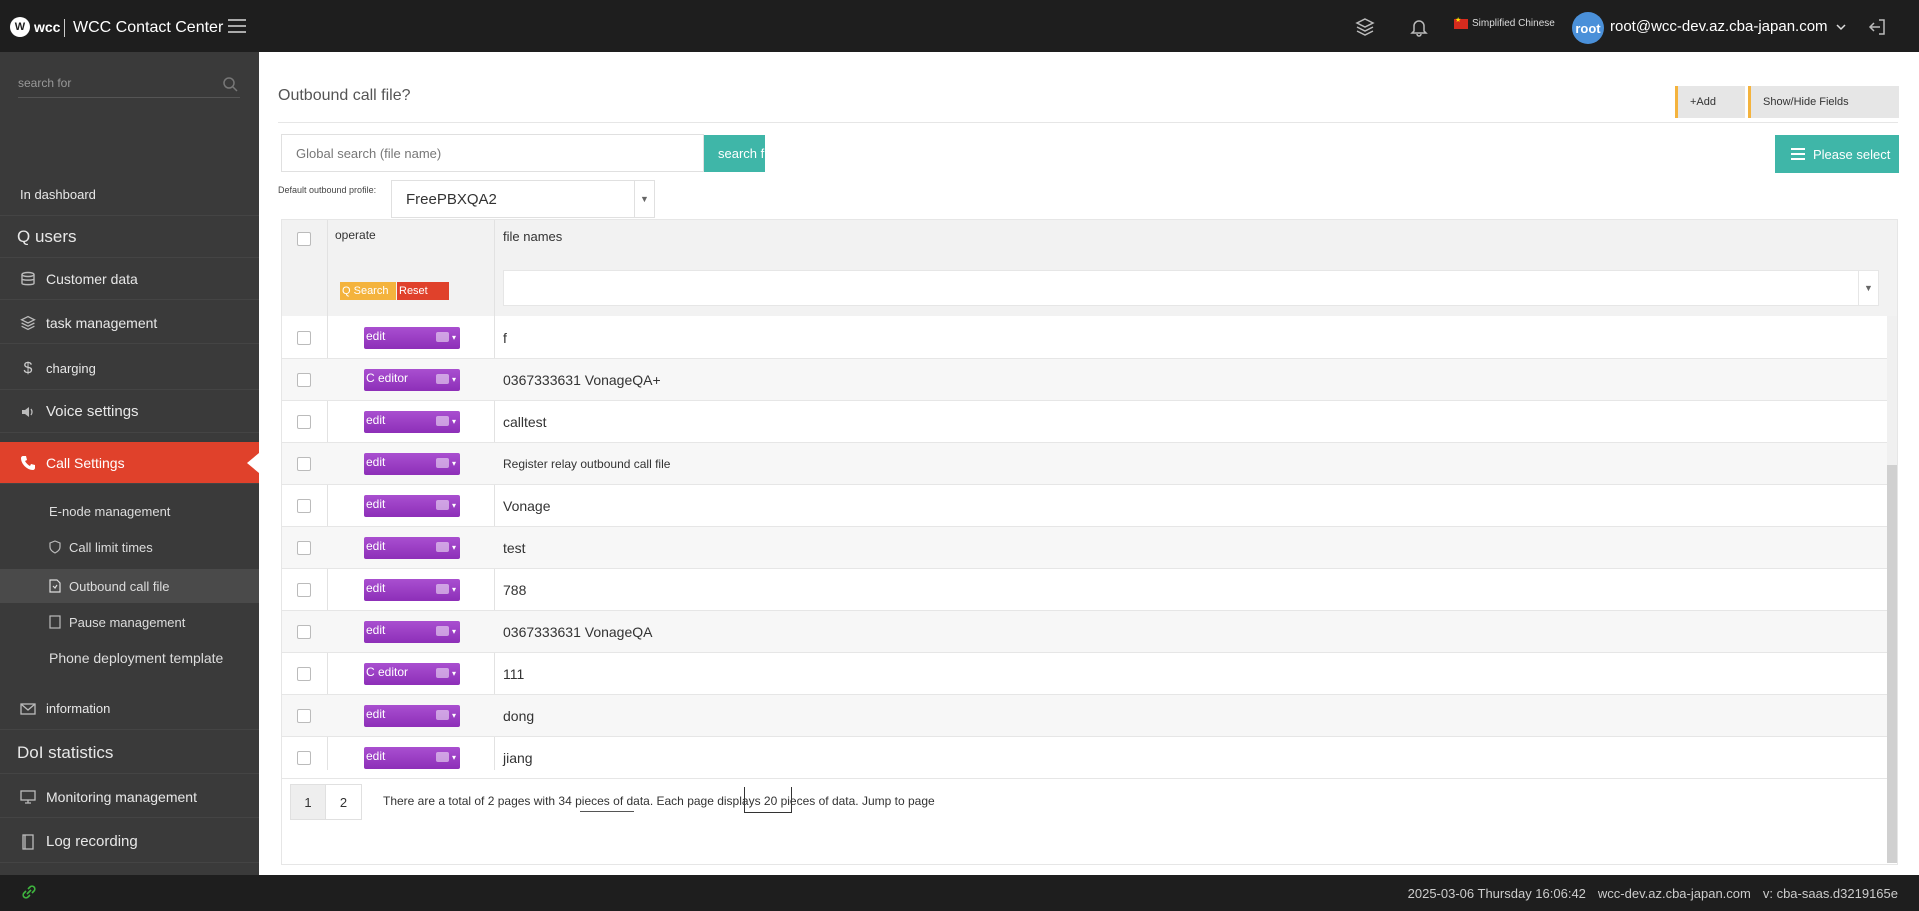  What do you see at coordinates (129, 842) in the screenshot?
I see `sidebar-item-log-recording: Log recording` at bounding box center [129, 842].